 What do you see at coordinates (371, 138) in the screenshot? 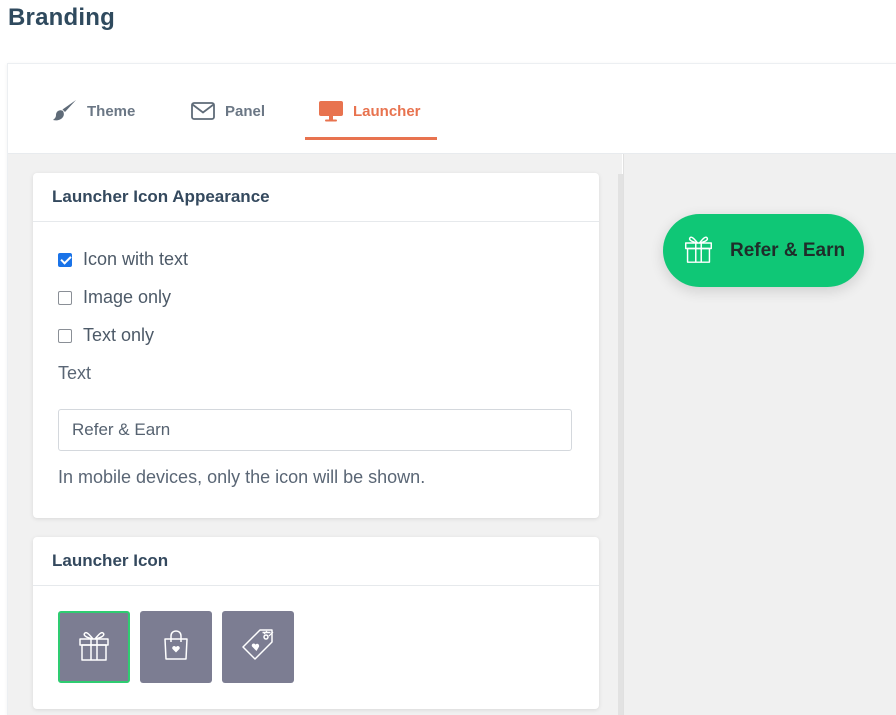
I see `active-tab-indicator` at bounding box center [371, 138].